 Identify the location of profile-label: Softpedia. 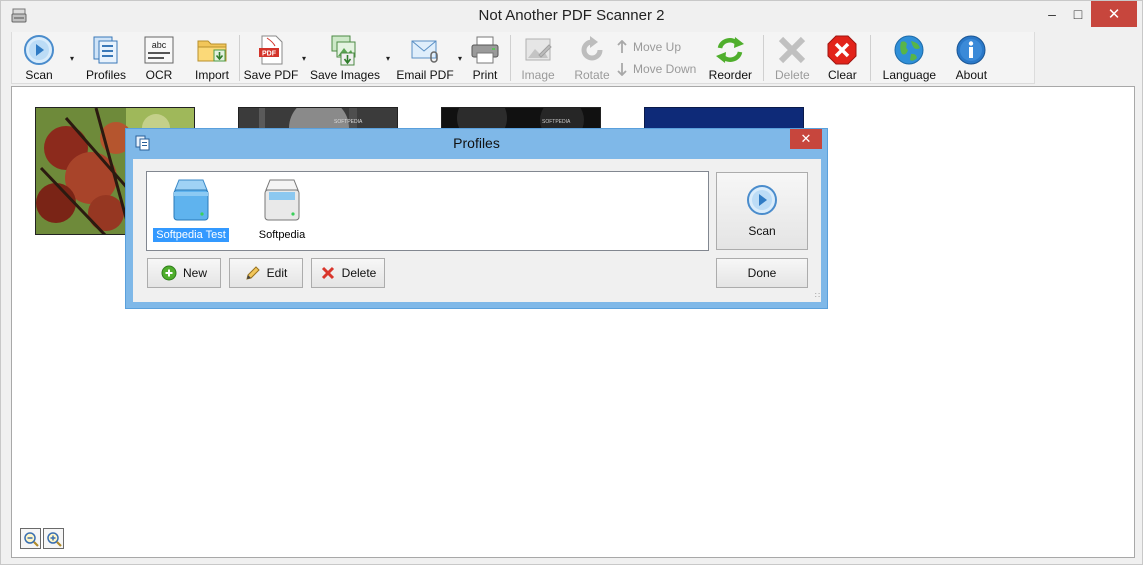
(282, 235).